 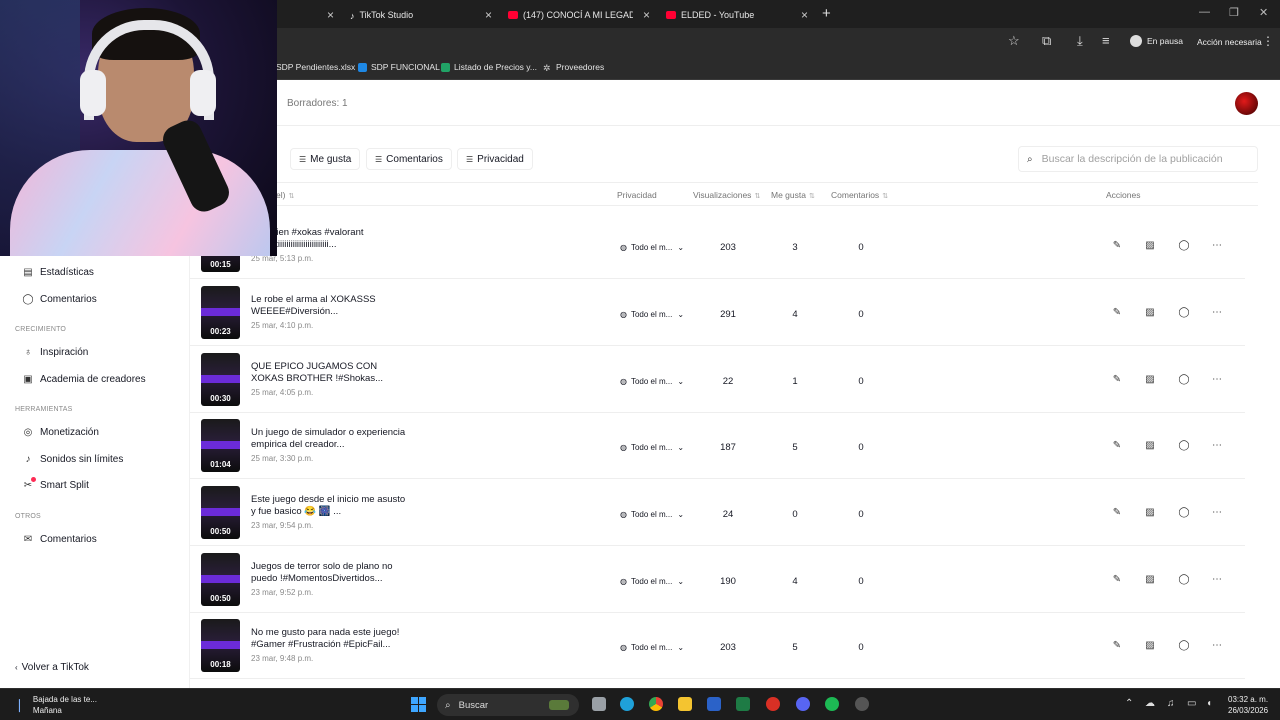 I want to click on maximize-icon: ❐, so click(x=1234, y=12).